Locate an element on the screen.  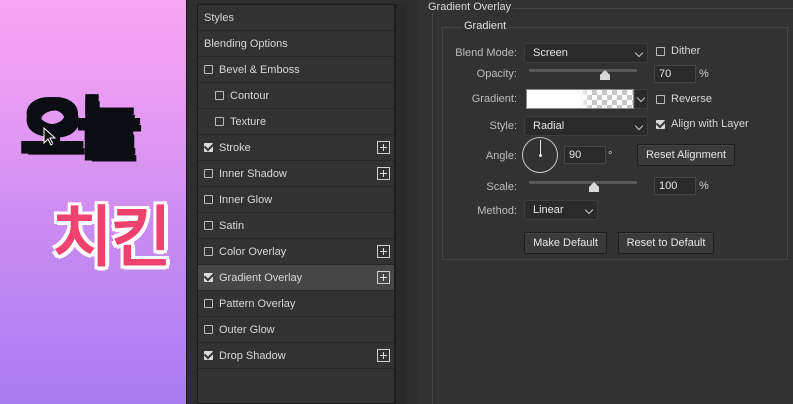
section-title: Gradient Overlay is located at coordinates (470, 7).